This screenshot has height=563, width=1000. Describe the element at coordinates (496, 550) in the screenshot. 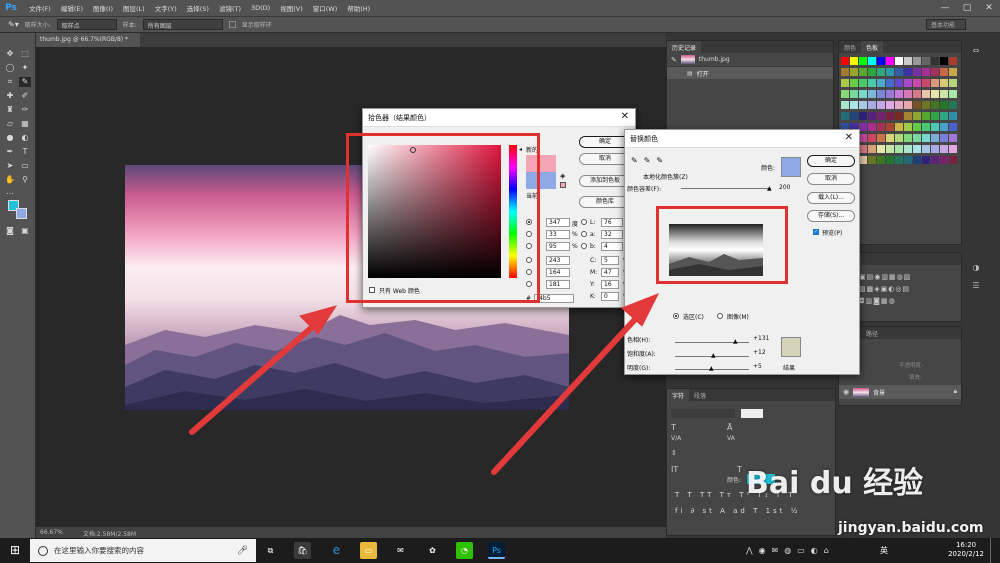

I see `photoshop-taskbar-icon: Ps` at that location.